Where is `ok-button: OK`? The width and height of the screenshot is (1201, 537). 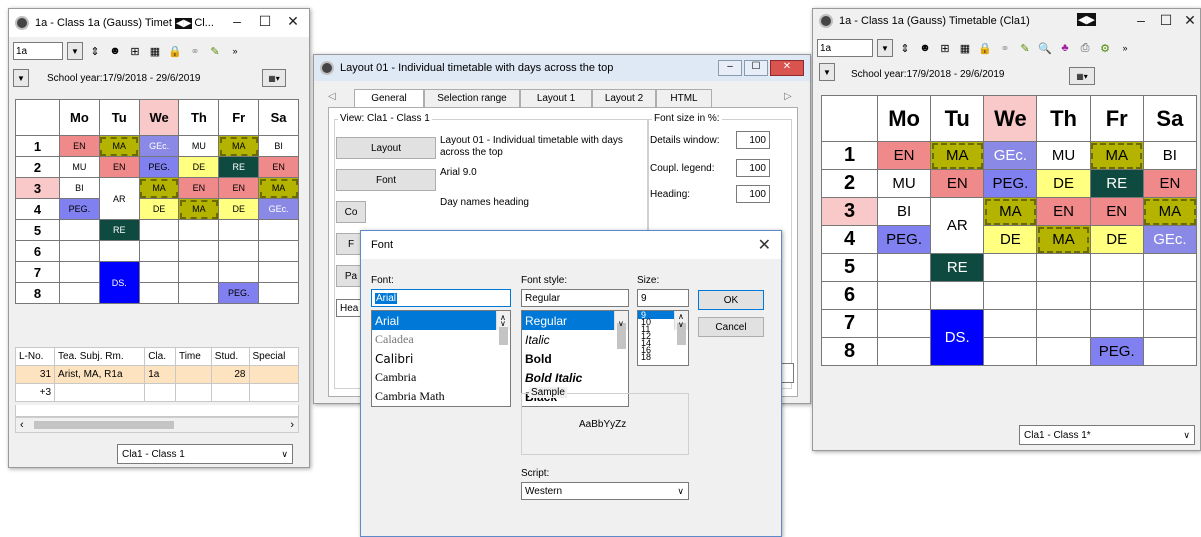 ok-button: OK is located at coordinates (731, 300).